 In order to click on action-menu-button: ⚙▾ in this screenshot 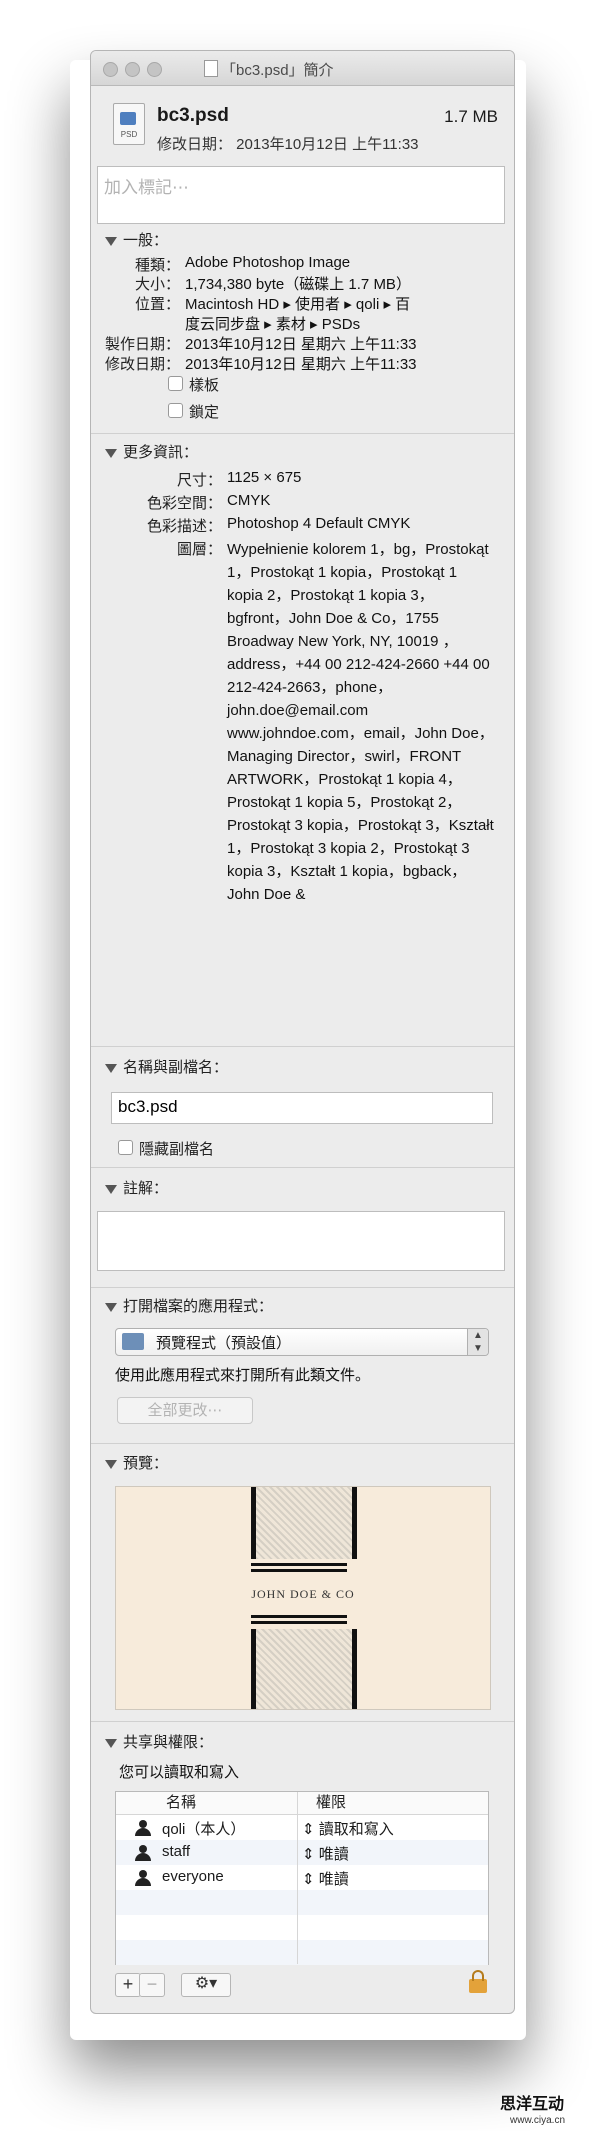, I will do `click(206, 1985)`.